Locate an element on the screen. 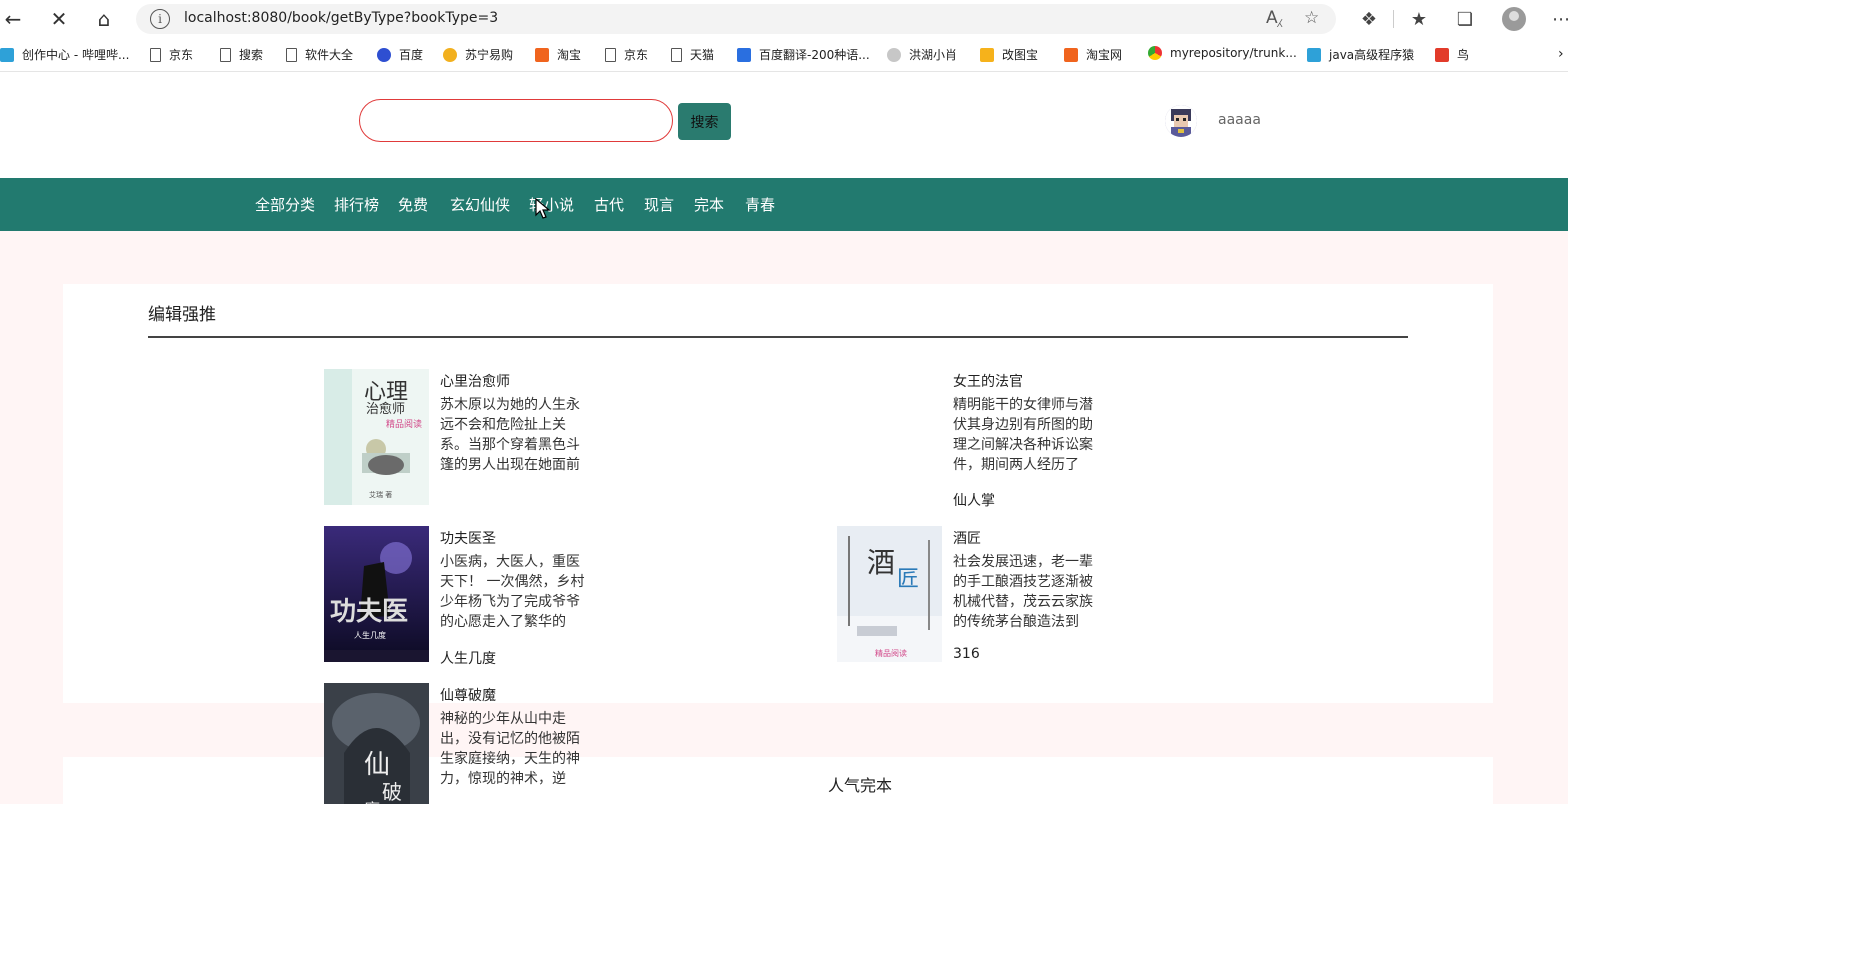  baidu-paw-icon is located at coordinates (384, 54).